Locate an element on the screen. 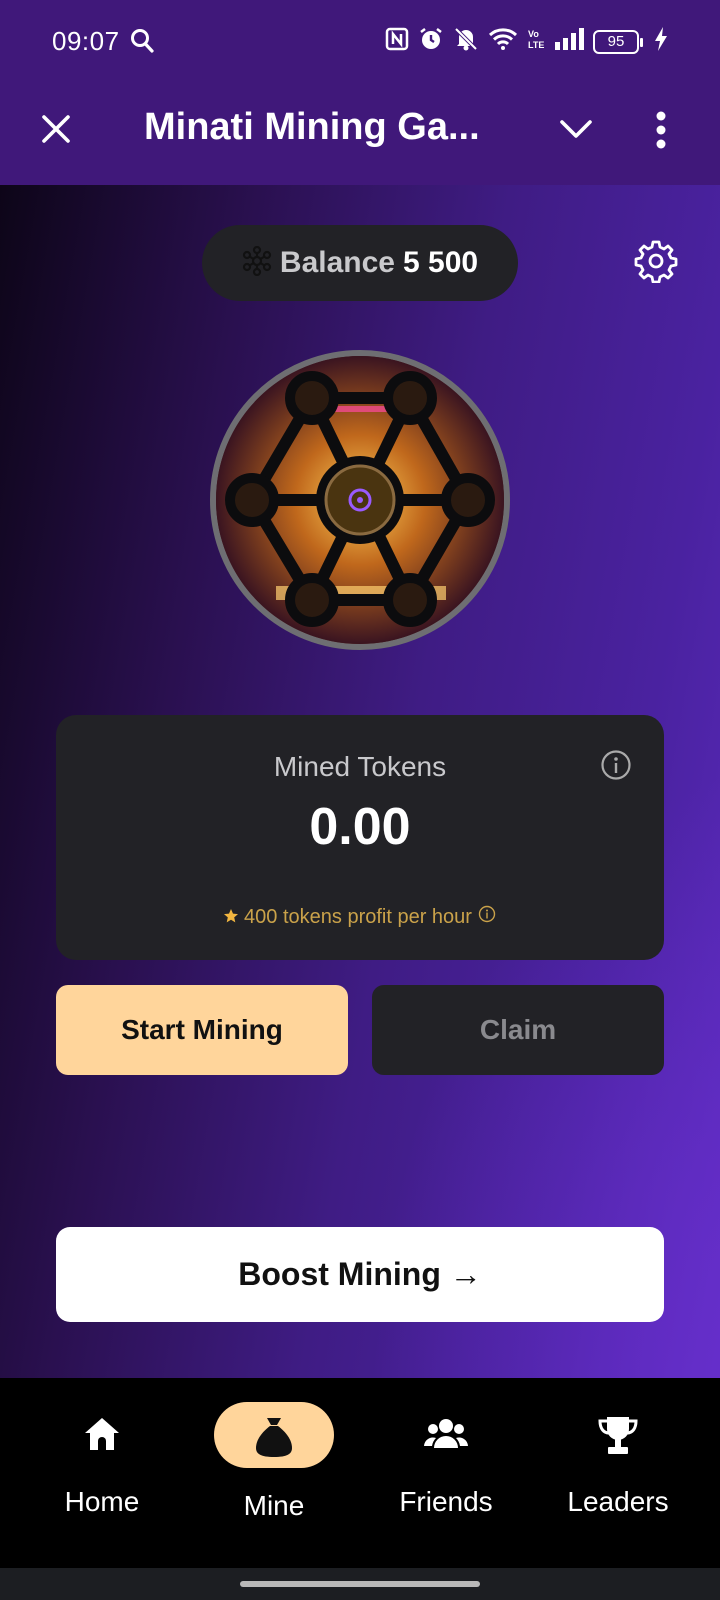 This screenshot has width=720, height=1600. more-vertical-icon is located at coordinates (661, 130).